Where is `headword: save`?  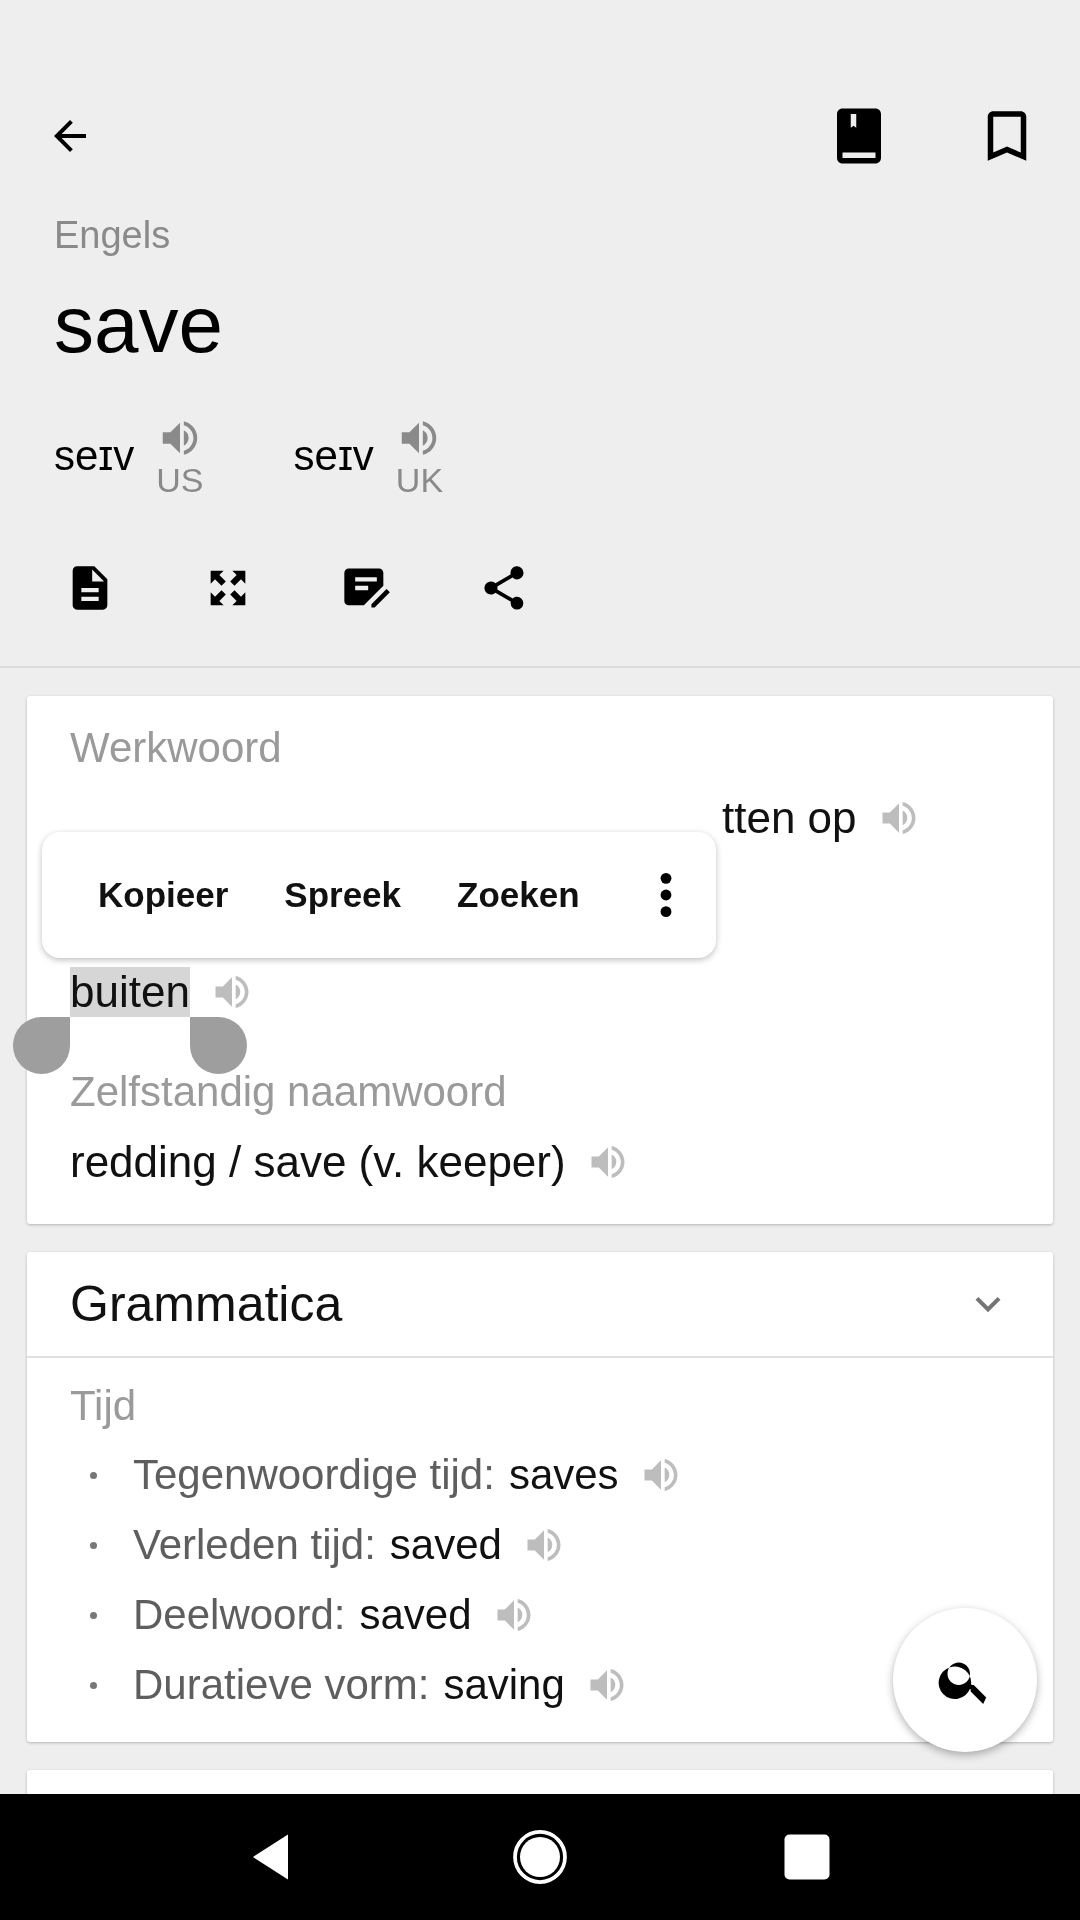 headword: save is located at coordinates (139, 325).